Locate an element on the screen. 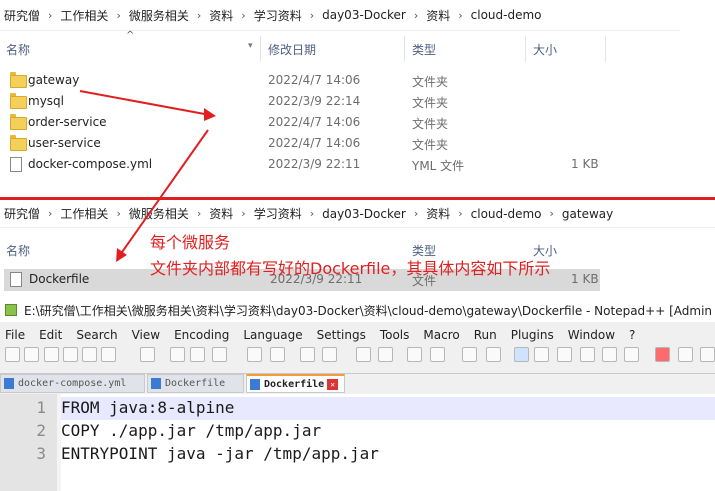  annotation-text-line1: 每个微服务 is located at coordinates (190, 242).